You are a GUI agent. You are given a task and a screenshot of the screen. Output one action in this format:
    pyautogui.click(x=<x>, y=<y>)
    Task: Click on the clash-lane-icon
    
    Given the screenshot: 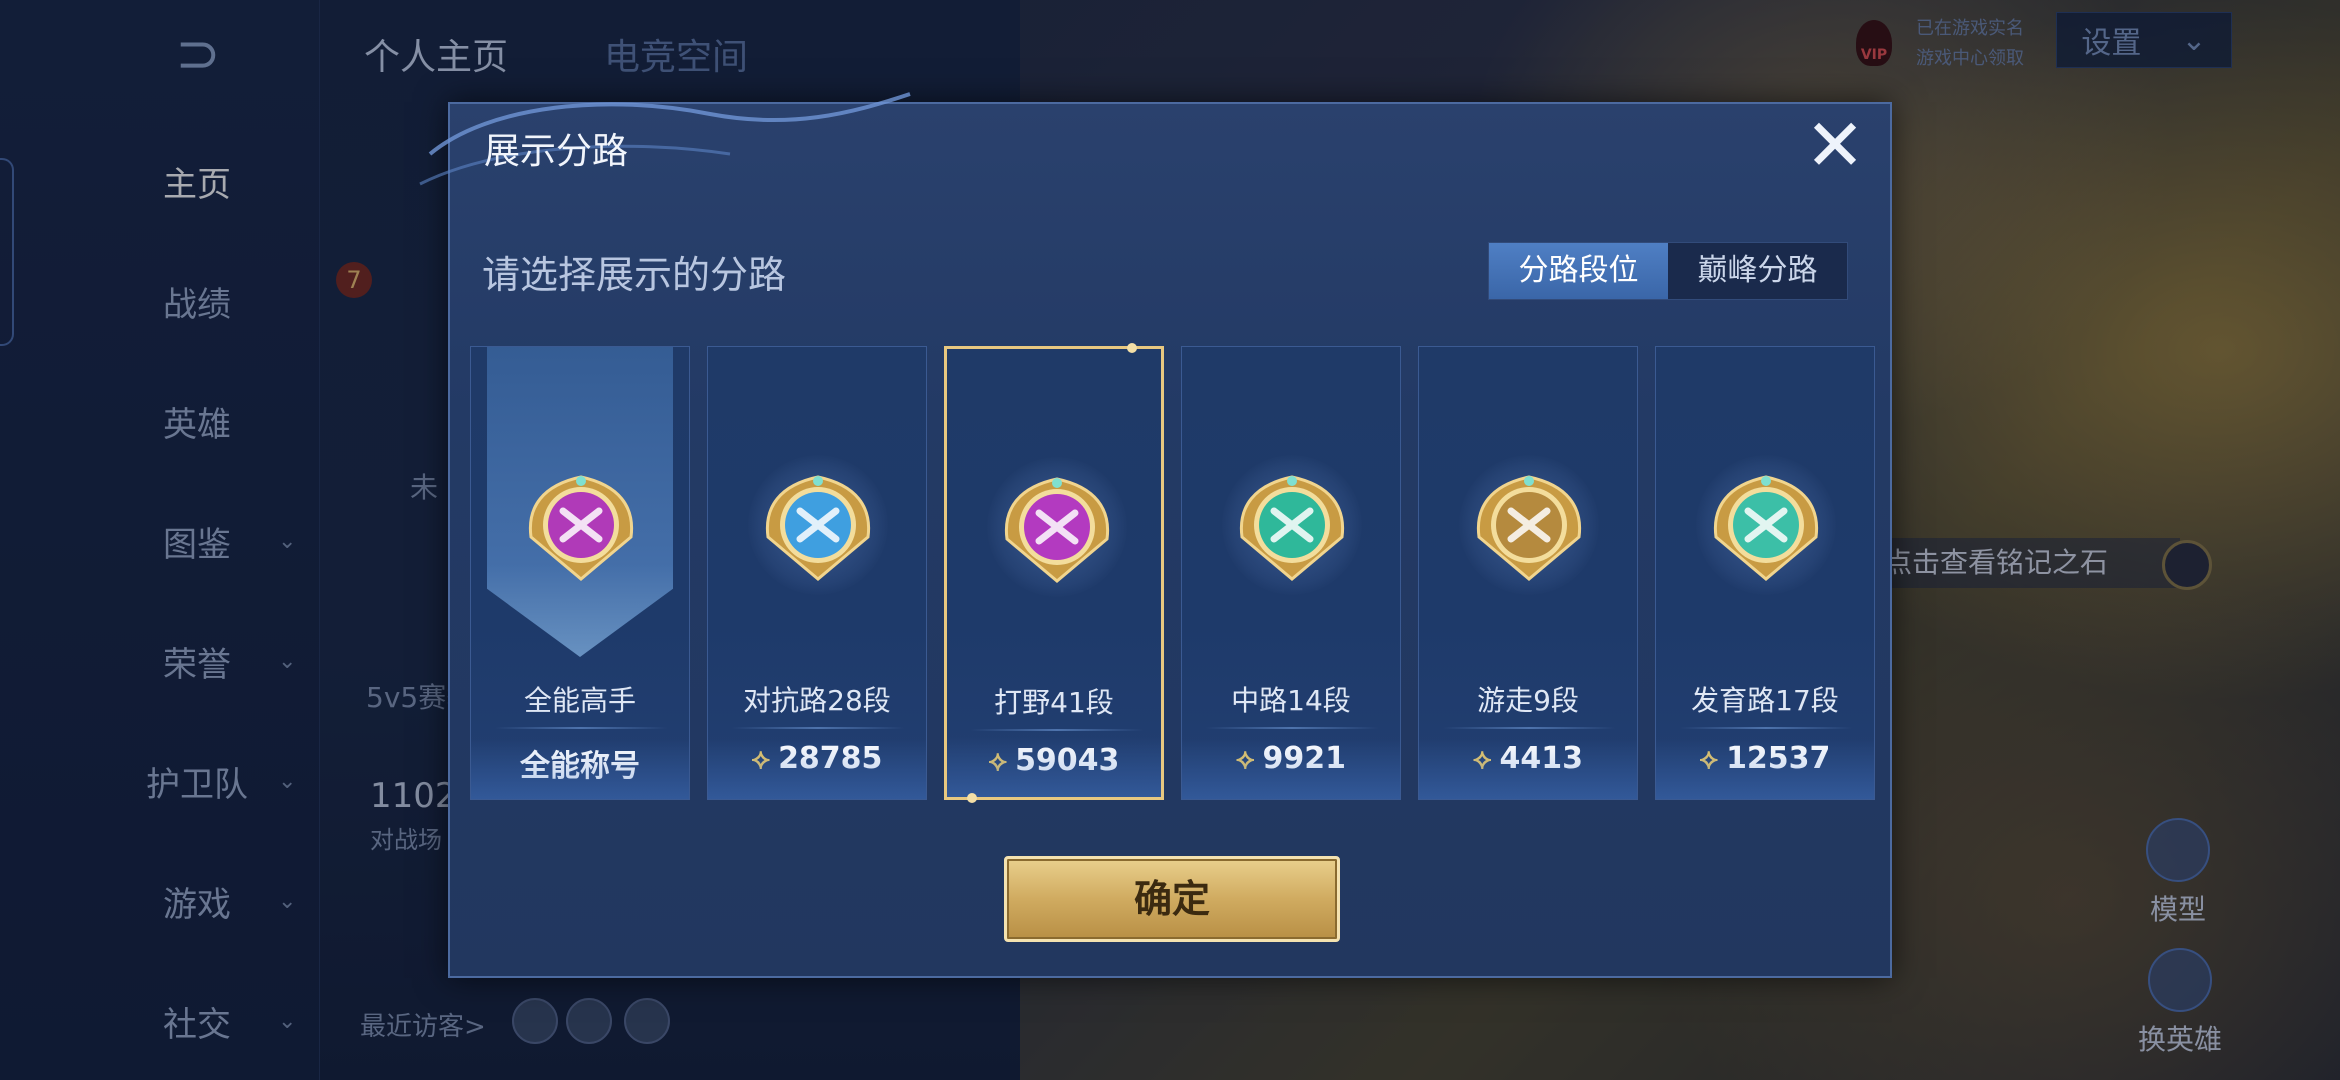 What is the action you would take?
    pyautogui.click(x=818, y=528)
    